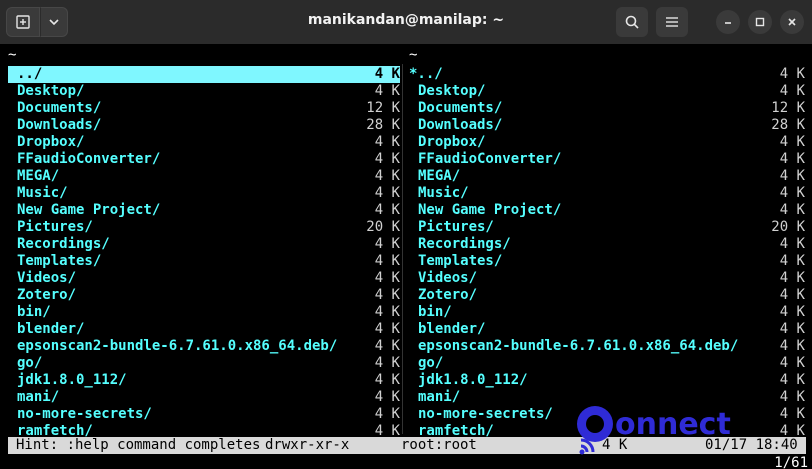  Describe the element at coordinates (439, 445) in the screenshot. I see `status-owner: root:root` at that location.